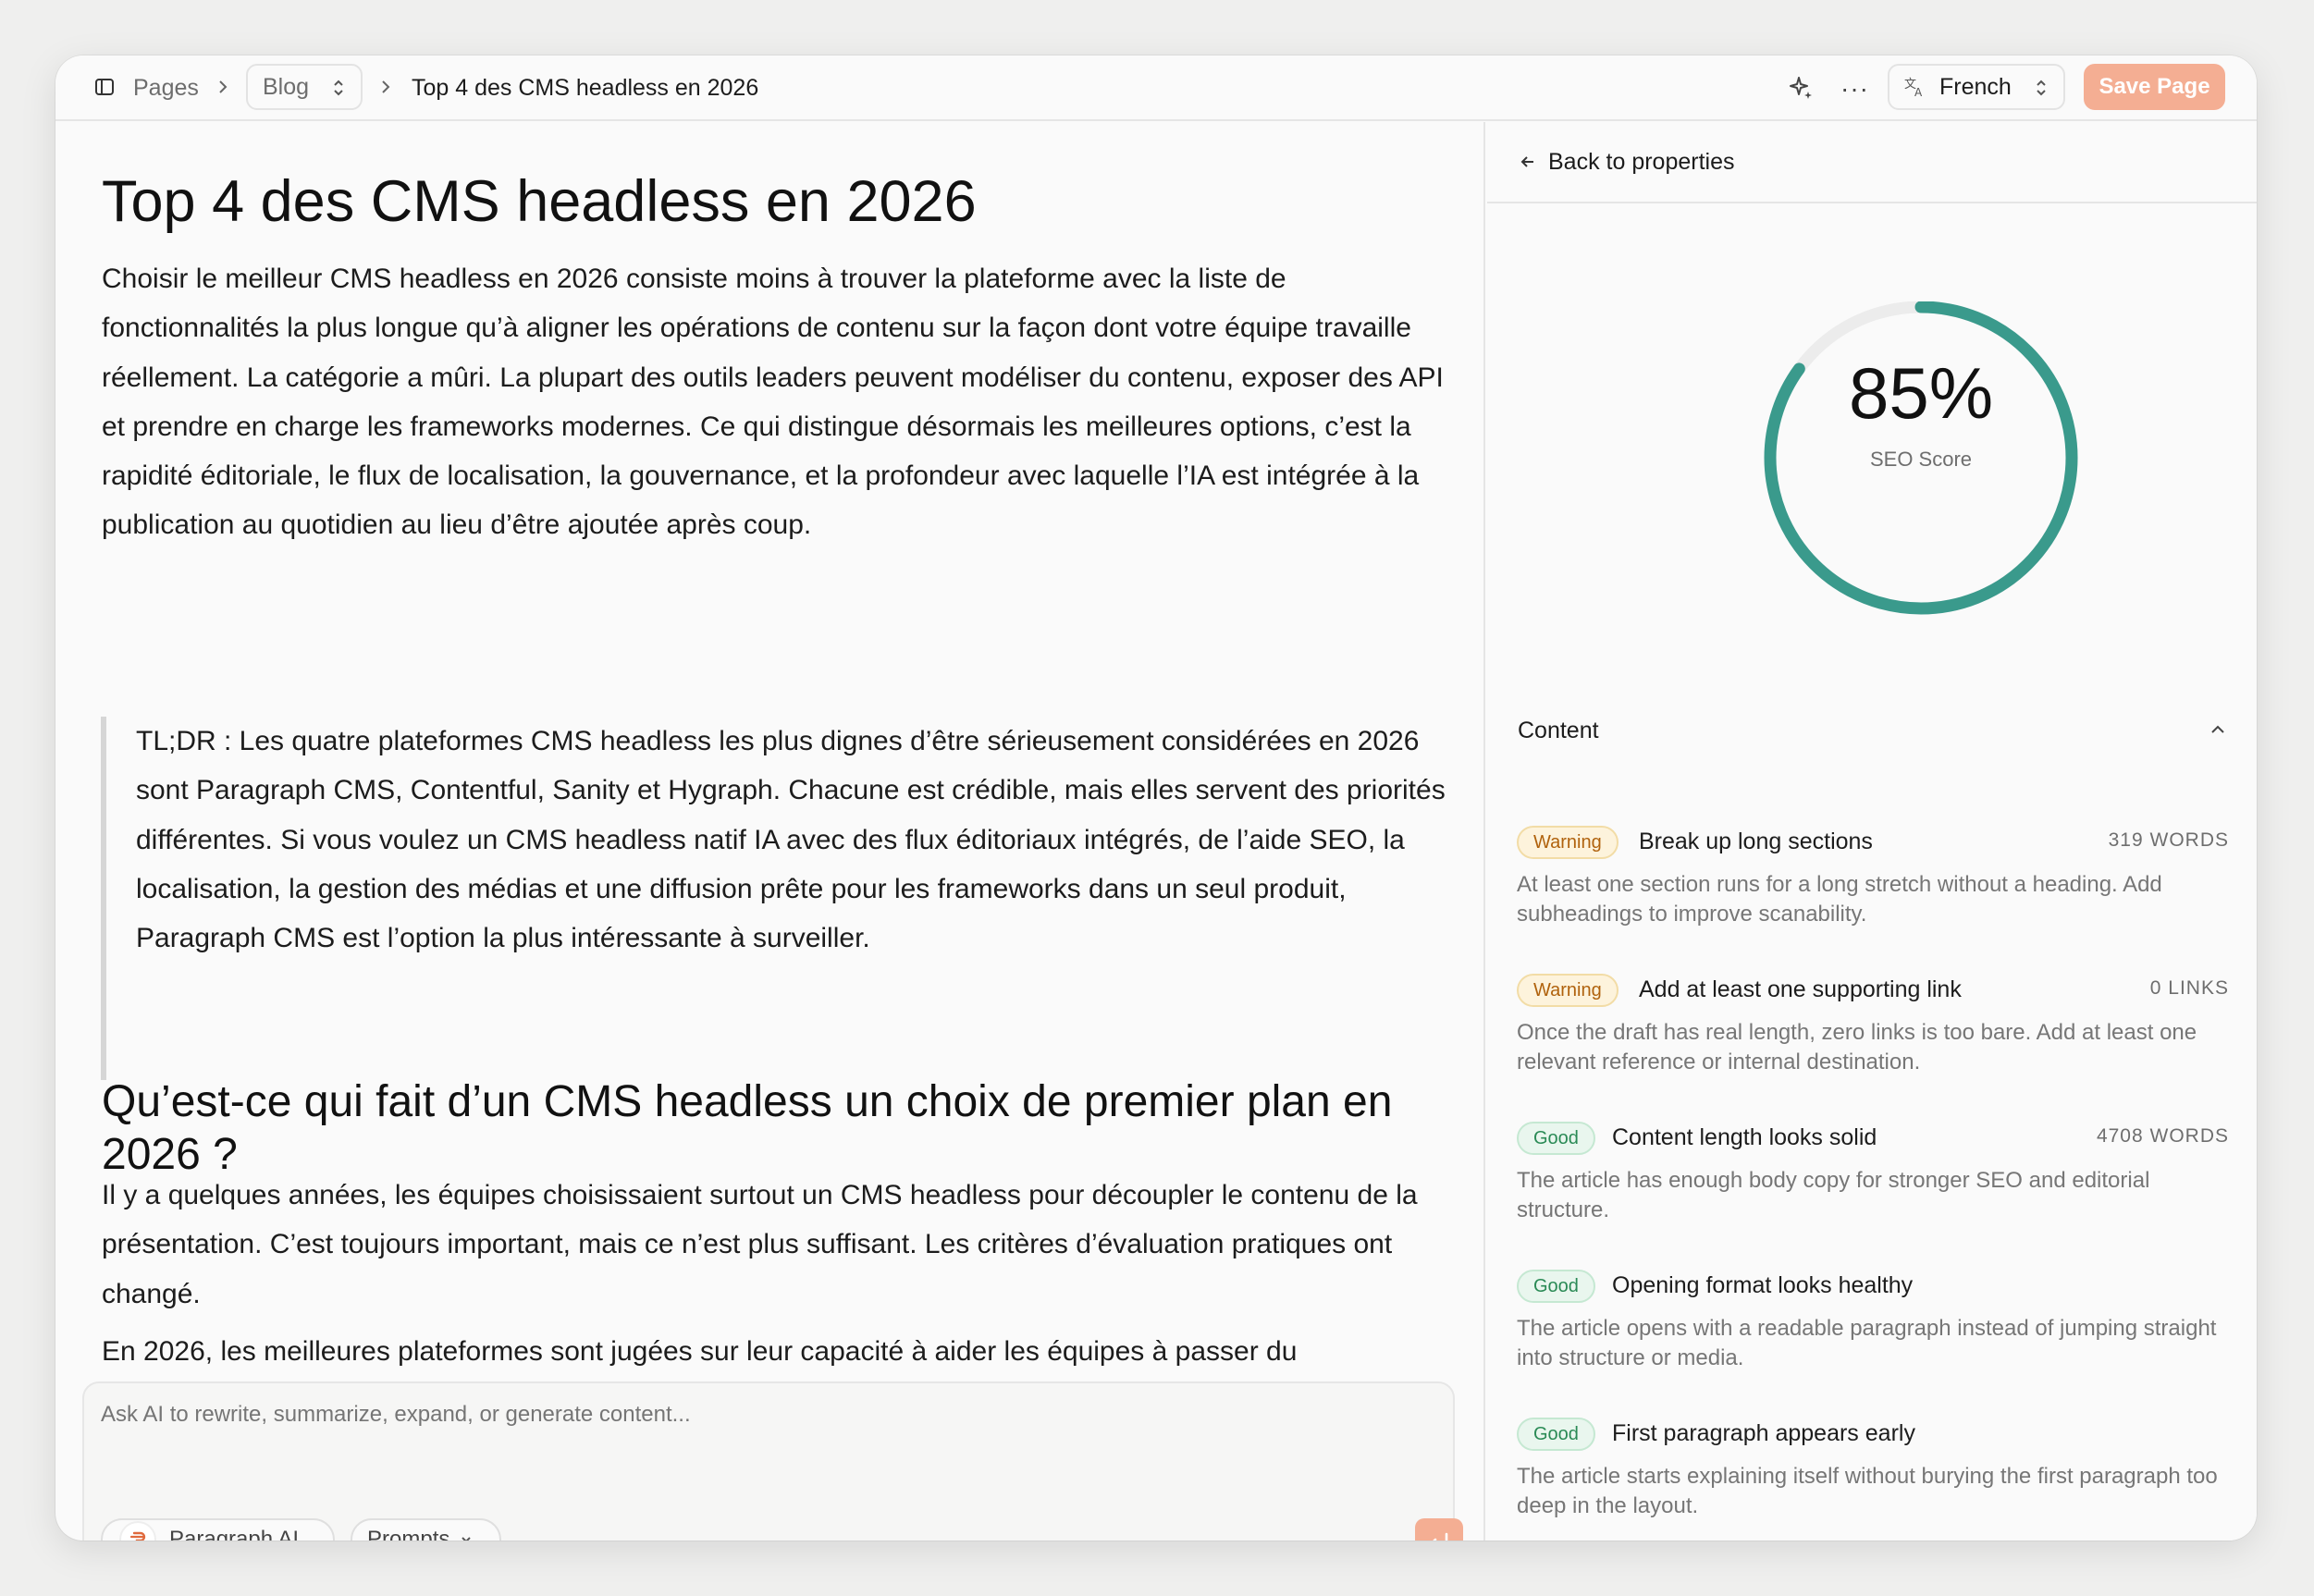  I want to click on seo-check-meta: 319 WORDS, so click(2168, 840).